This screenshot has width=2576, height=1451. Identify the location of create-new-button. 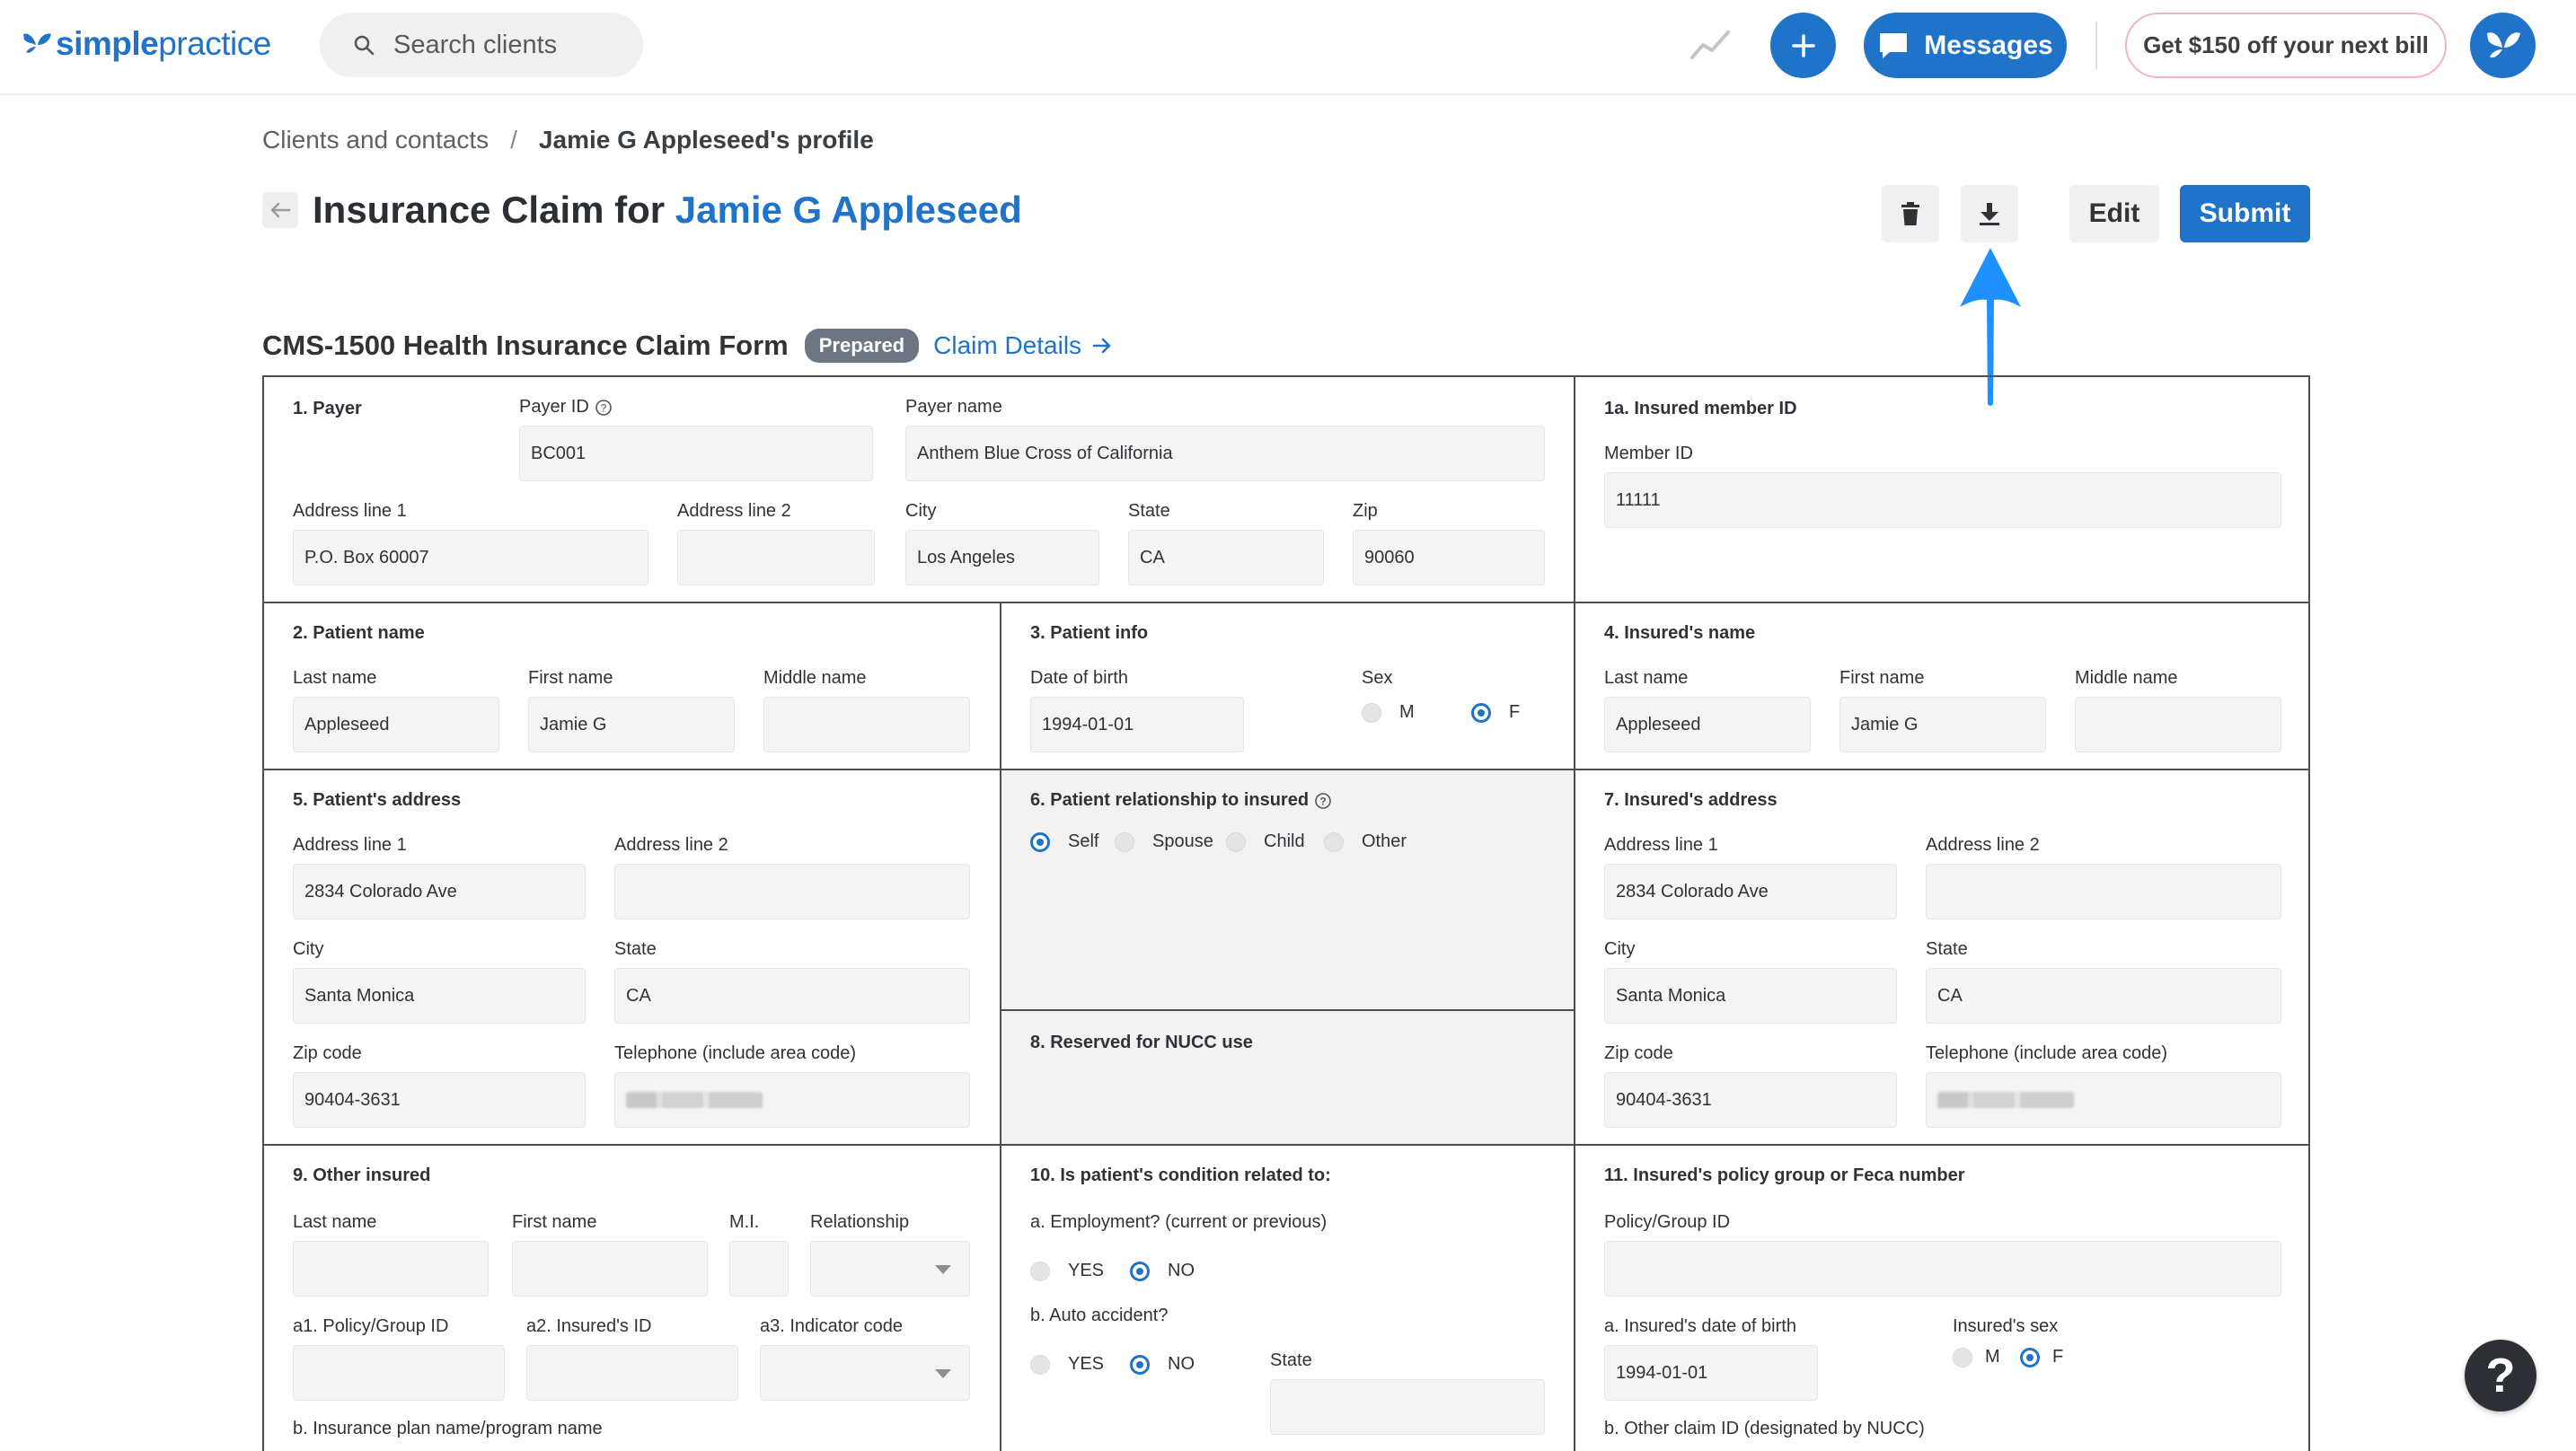
(1803, 45).